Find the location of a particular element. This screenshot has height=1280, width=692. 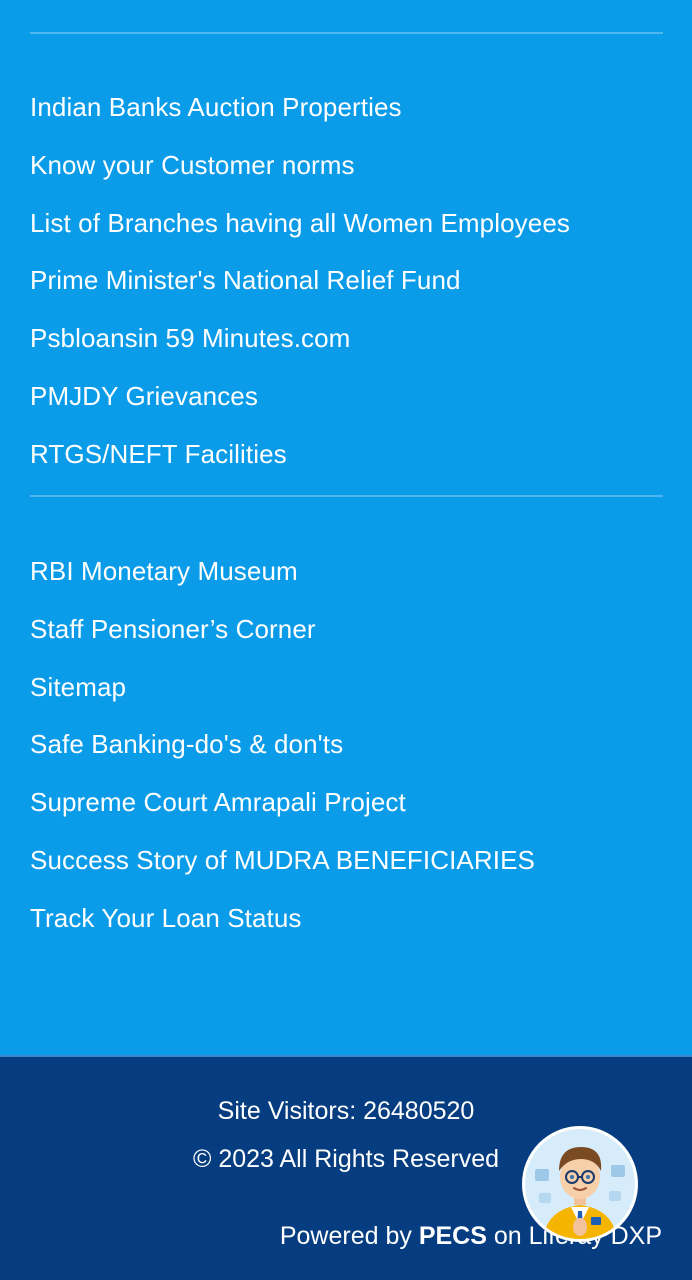

divider-middle is located at coordinates (346, 496).